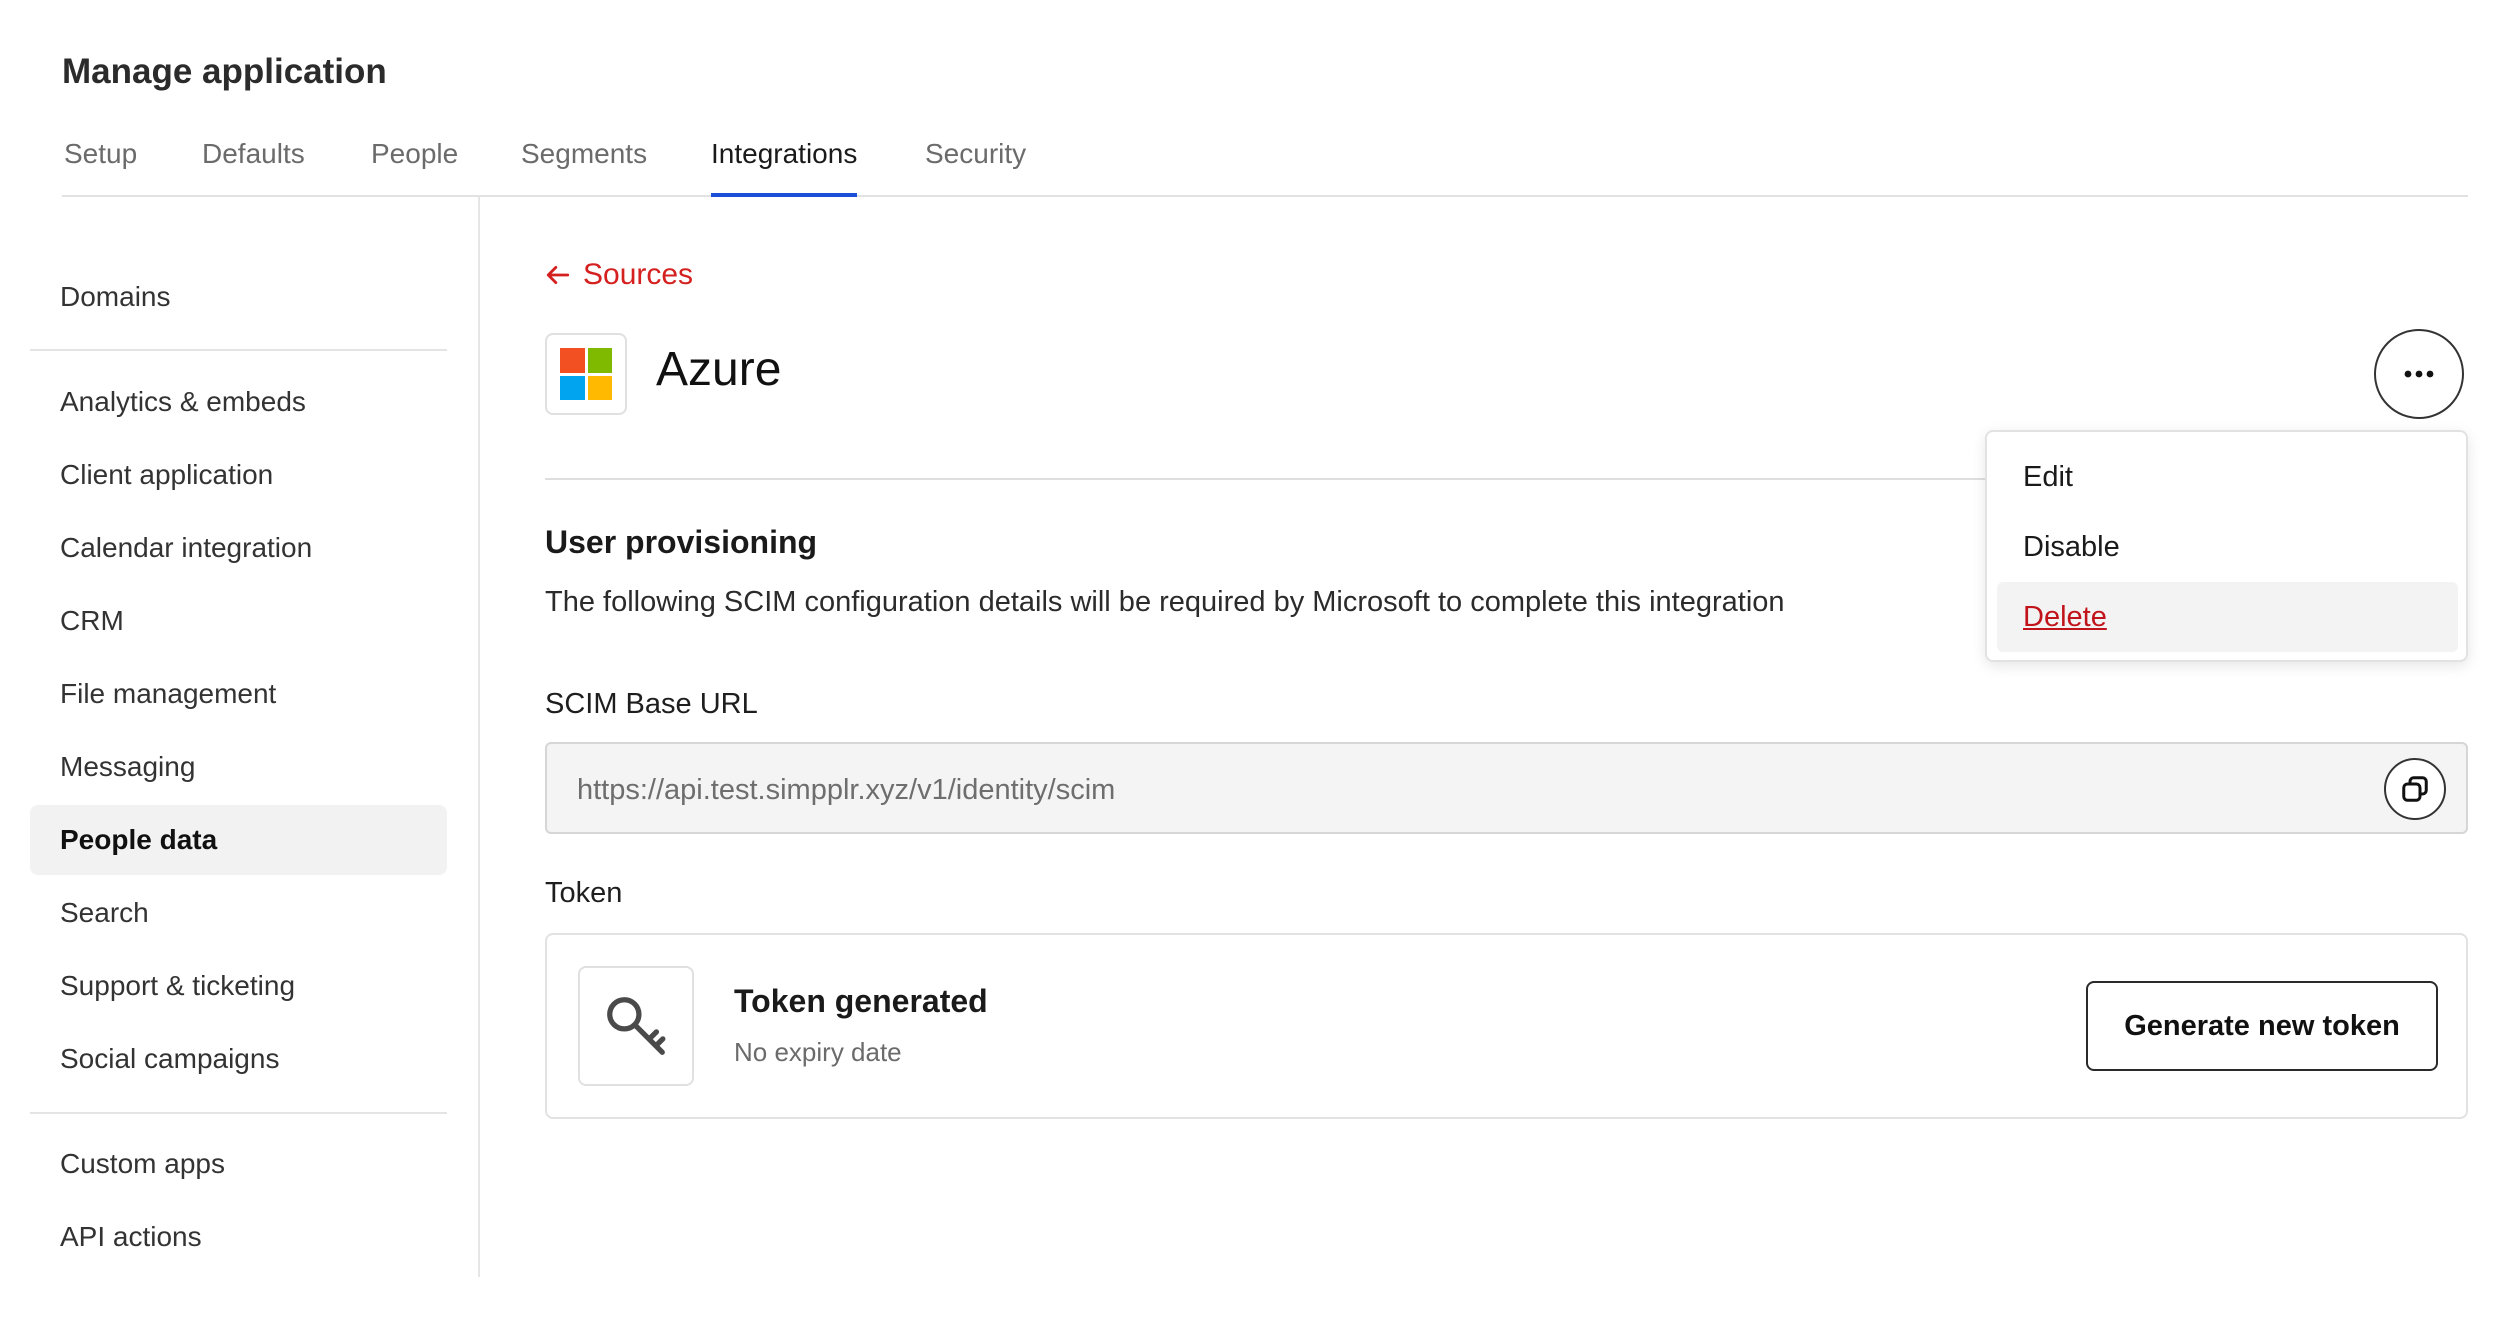 The height and width of the screenshot is (1320, 2510). Describe the element at coordinates (681, 542) in the screenshot. I see `section-title: User provisioning` at that location.